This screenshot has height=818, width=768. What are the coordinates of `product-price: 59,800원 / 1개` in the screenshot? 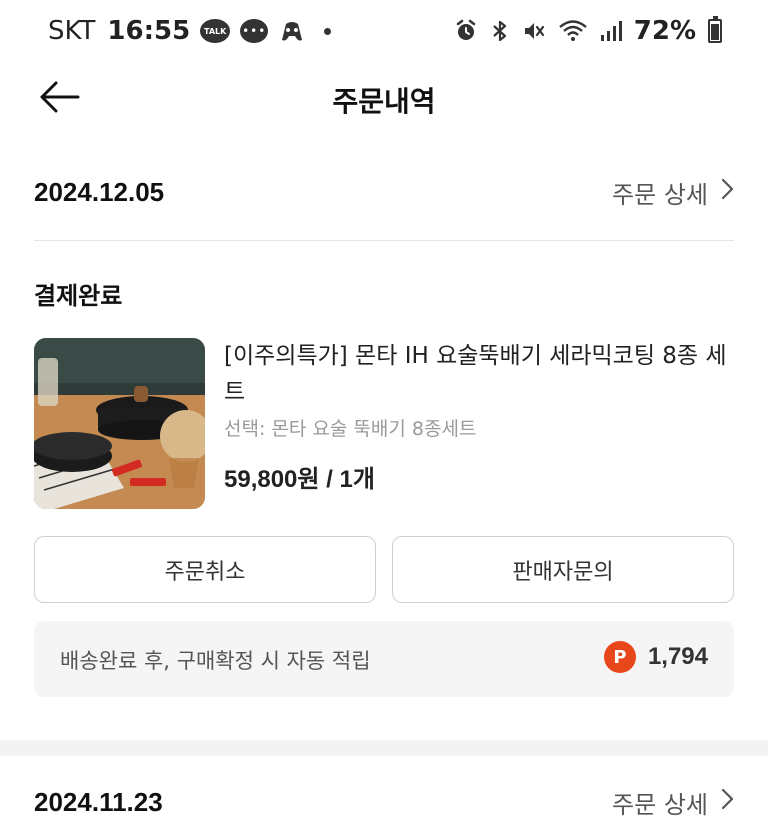 It's located at (299, 479).